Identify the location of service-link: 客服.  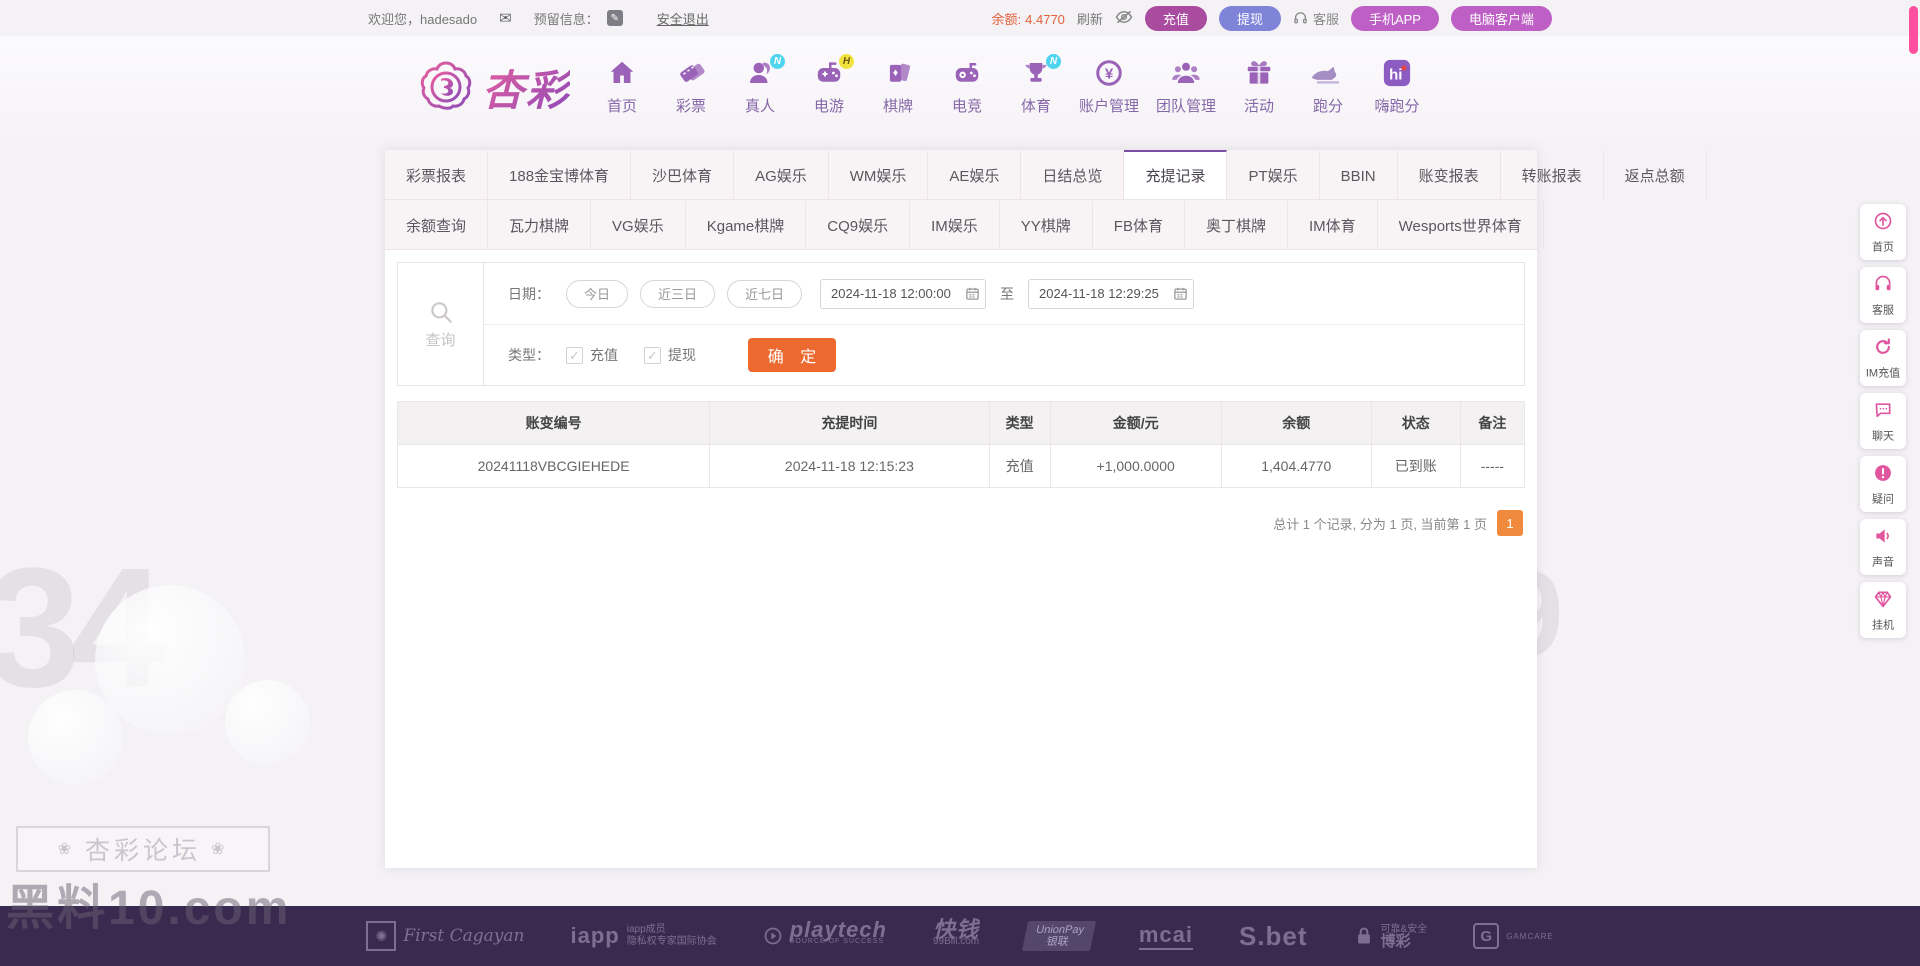
(1316, 18).